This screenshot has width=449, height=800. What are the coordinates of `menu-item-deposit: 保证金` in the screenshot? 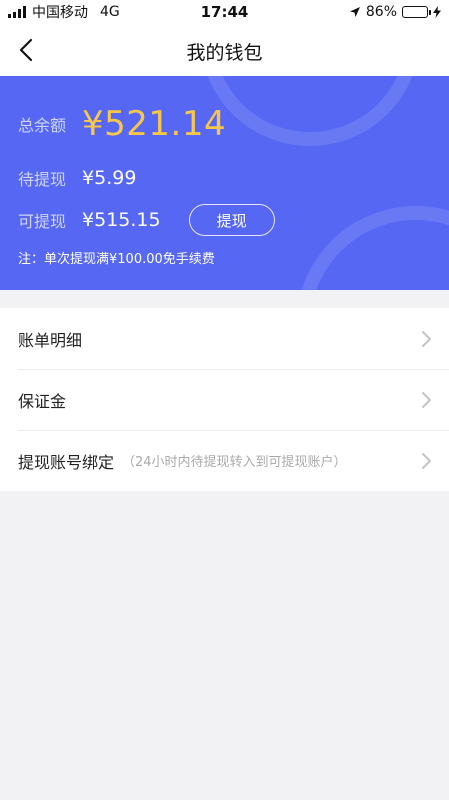 It's located at (224, 399).